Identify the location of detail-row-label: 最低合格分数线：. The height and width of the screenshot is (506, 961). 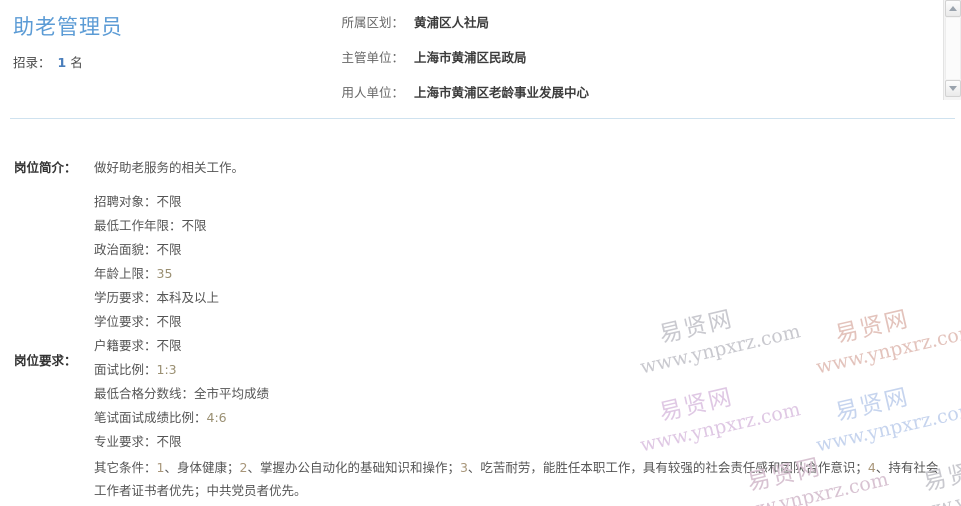
(144, 393).